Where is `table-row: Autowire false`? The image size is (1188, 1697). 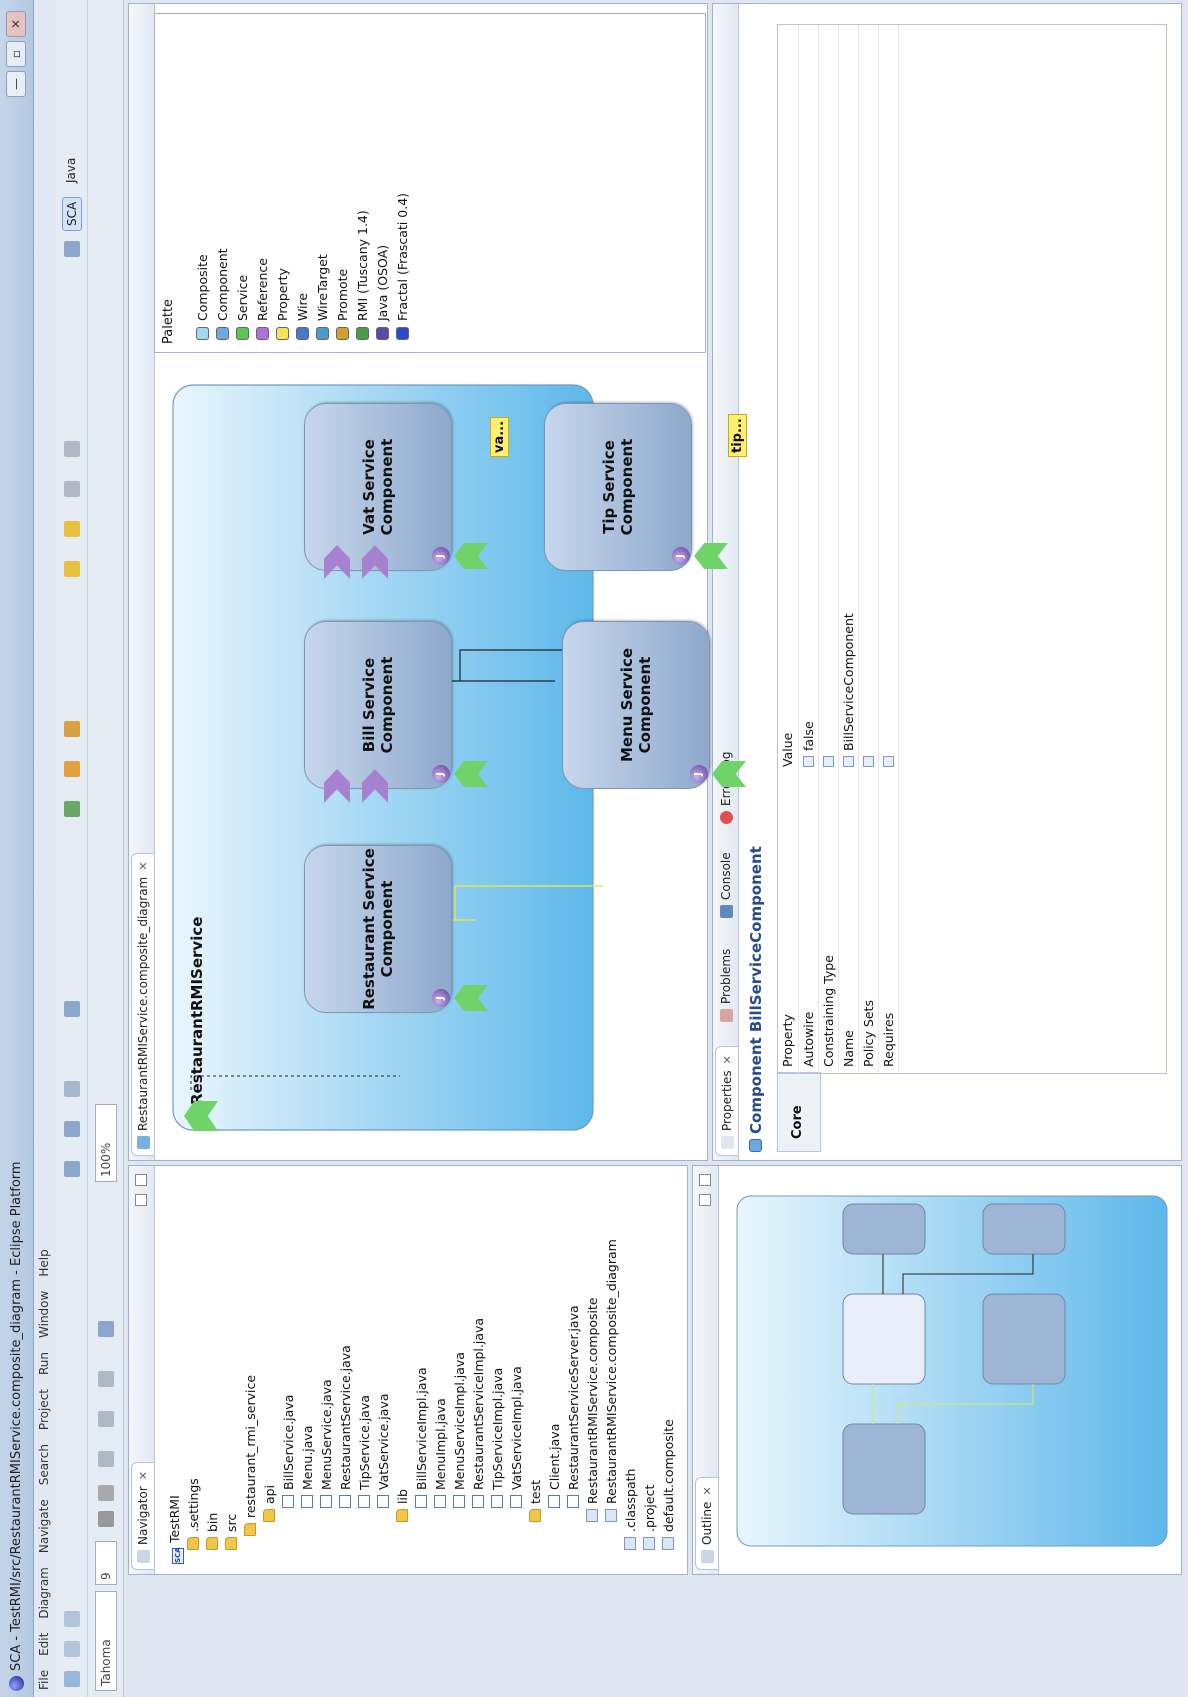
table-row: Autowire false is located at coordinates (808, 549).